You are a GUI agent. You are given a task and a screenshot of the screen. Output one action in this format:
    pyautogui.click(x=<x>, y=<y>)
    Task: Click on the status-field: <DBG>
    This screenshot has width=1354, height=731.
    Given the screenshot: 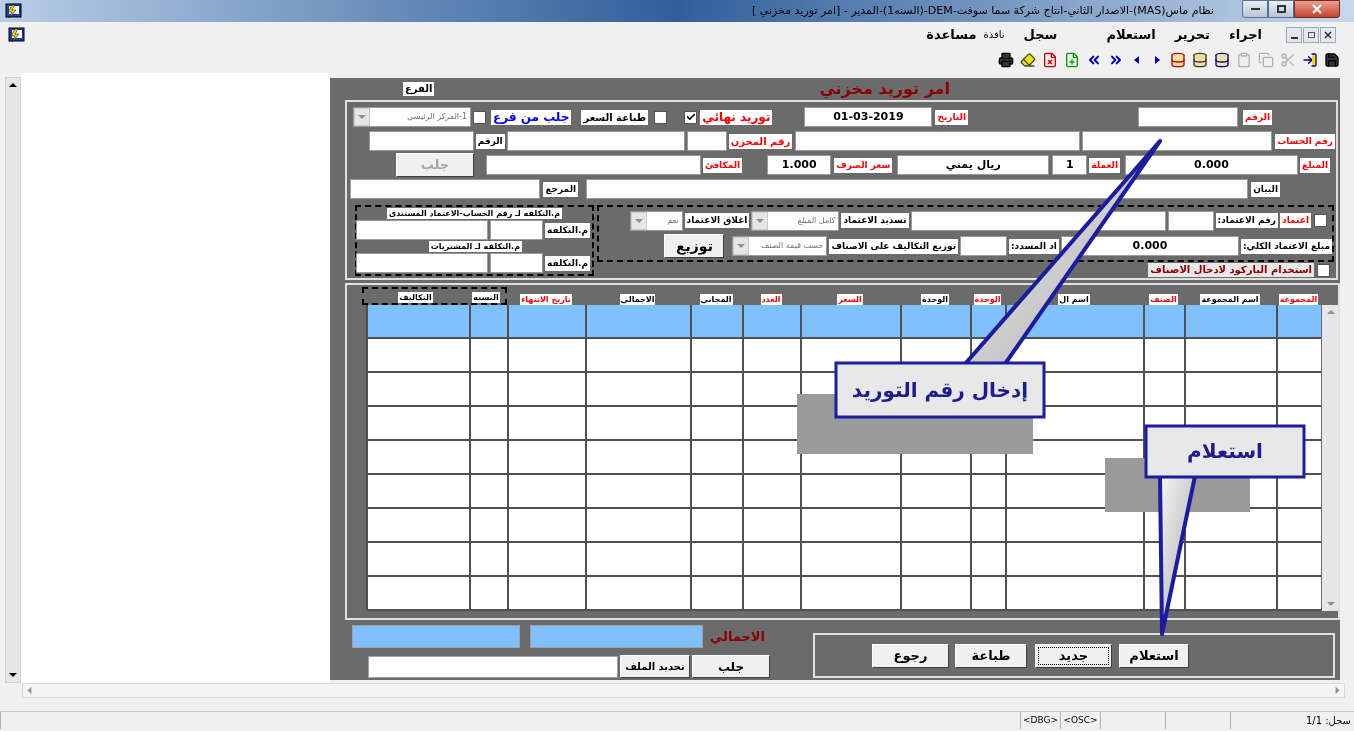 What is the action you would take?
    pyautogui.click(x=1040, y=720)
    